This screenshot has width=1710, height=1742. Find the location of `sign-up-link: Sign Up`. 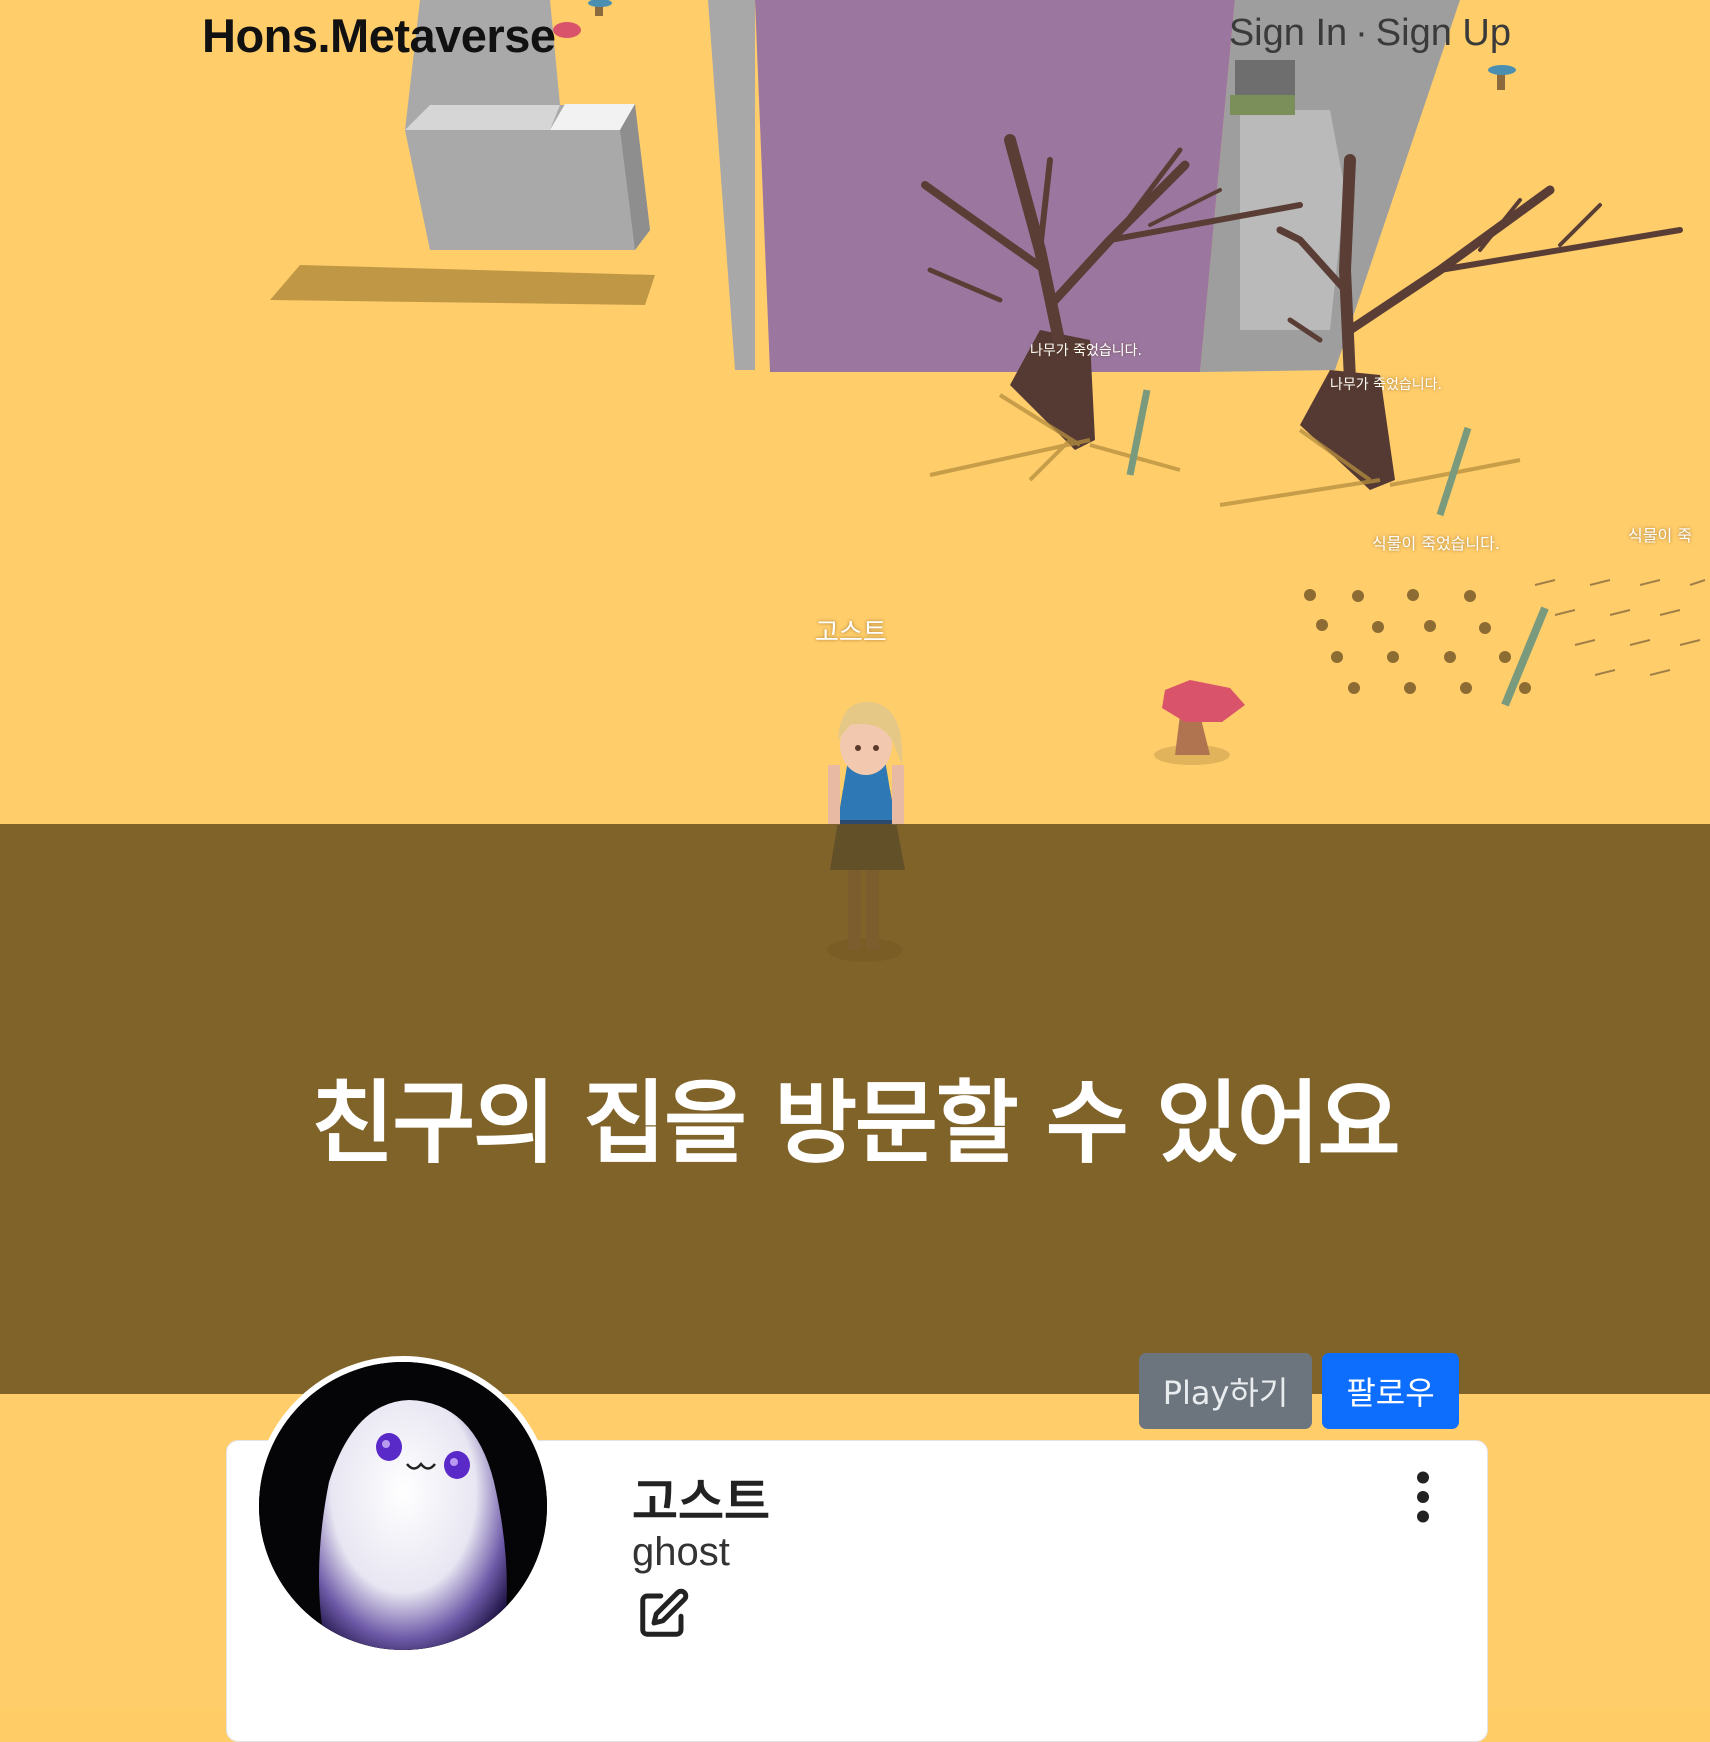

sign-up-link: Sign Up is located at coordinates (1443, 33).